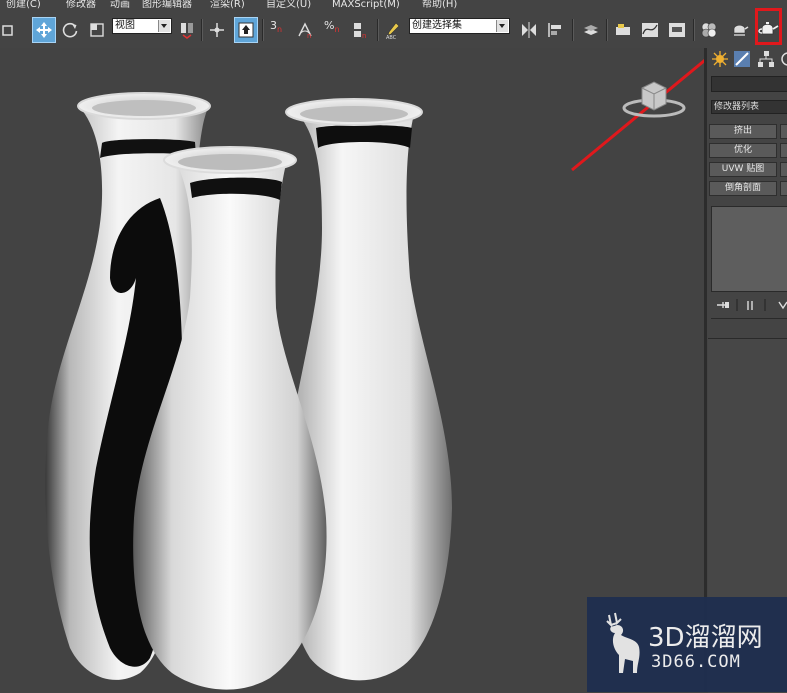  What do you see at coordinates (782, 305) in the screenshot?
I see `make-unique-icon` at bounding box center [782, 305].